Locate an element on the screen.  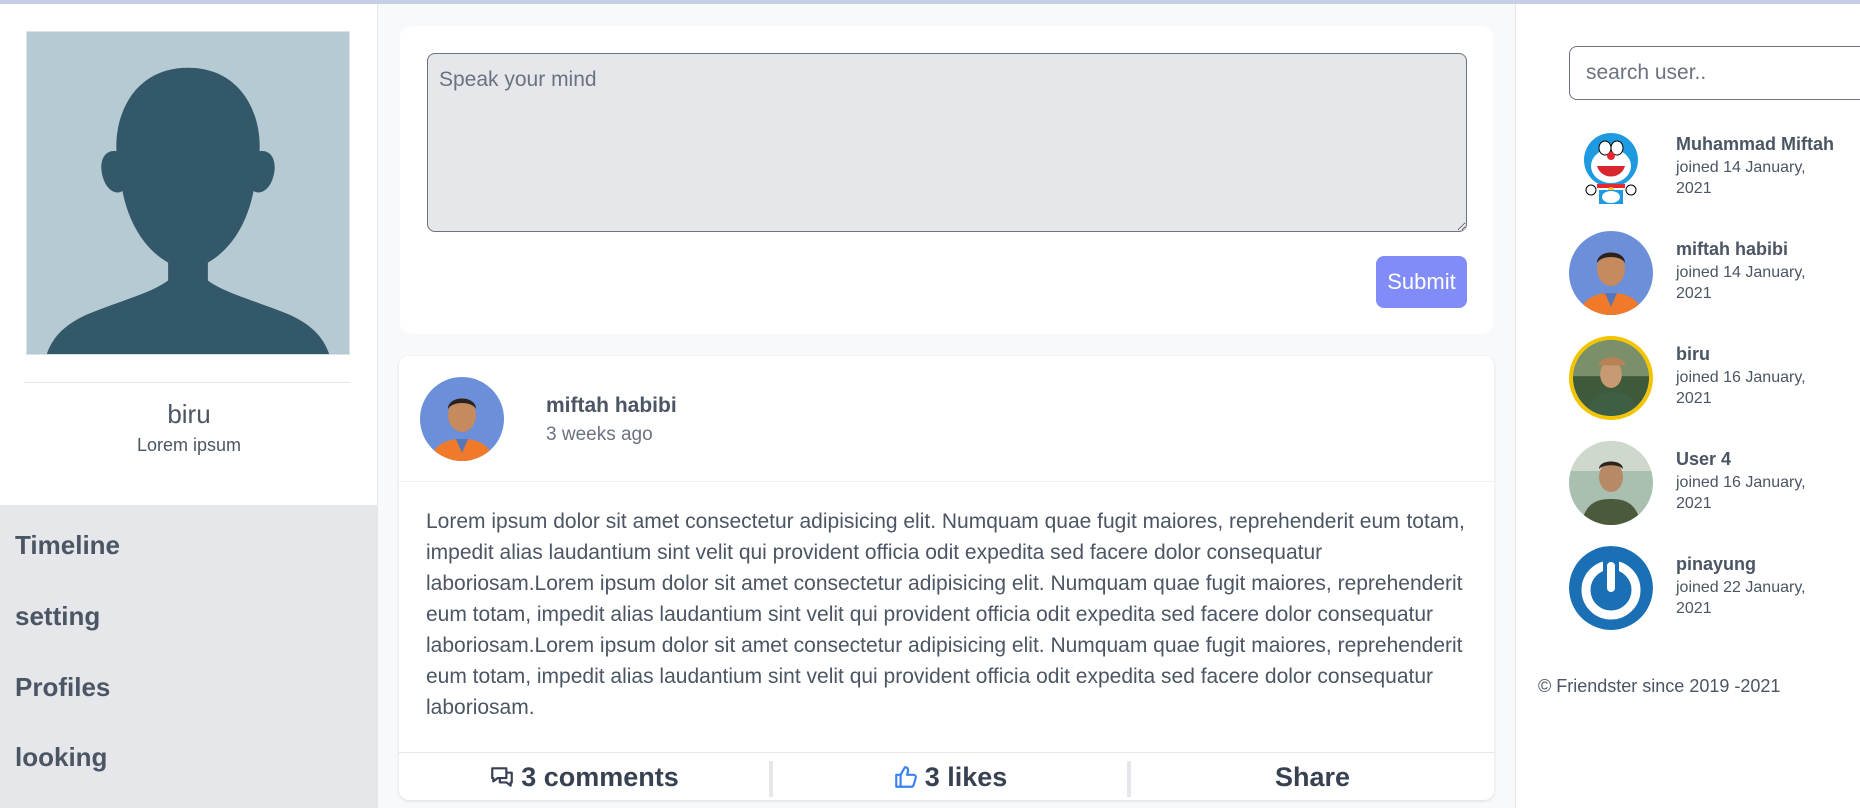
user-list-item: miftah habibi joined 14 January, 2021 is located at coordinates (1714, 274).